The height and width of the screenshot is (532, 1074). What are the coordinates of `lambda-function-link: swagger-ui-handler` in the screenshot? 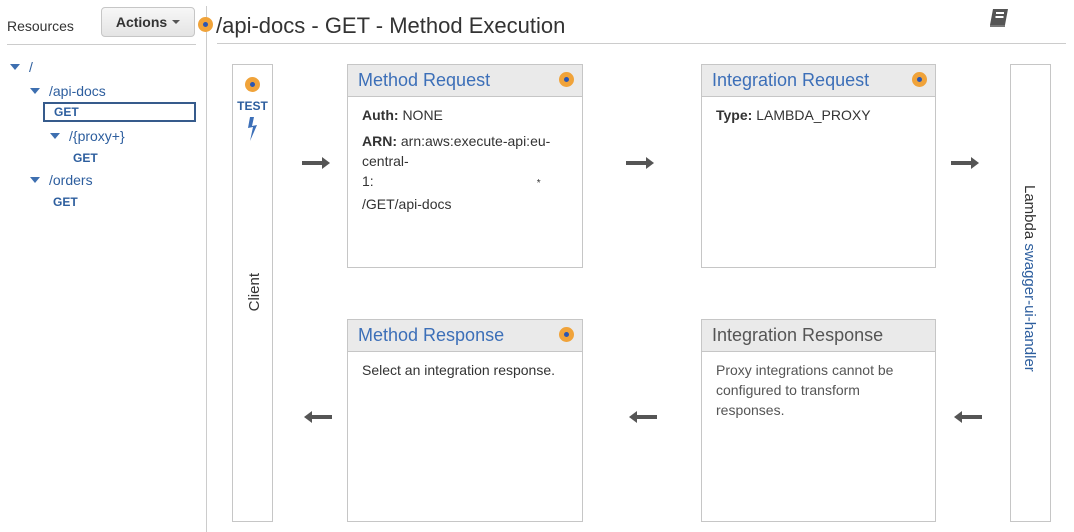 It's located at (1029, 307).